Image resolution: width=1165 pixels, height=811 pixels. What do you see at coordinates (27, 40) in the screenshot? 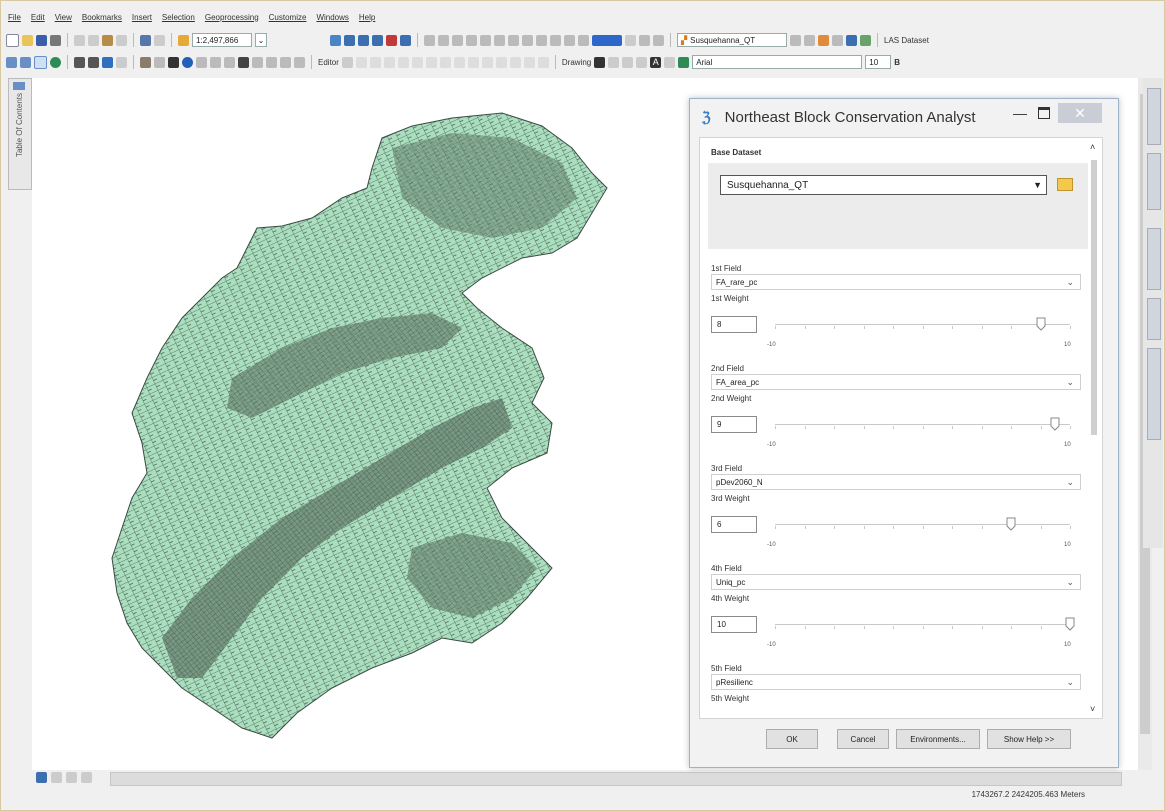
I see `open-icon` at bounding box center [27, 40].